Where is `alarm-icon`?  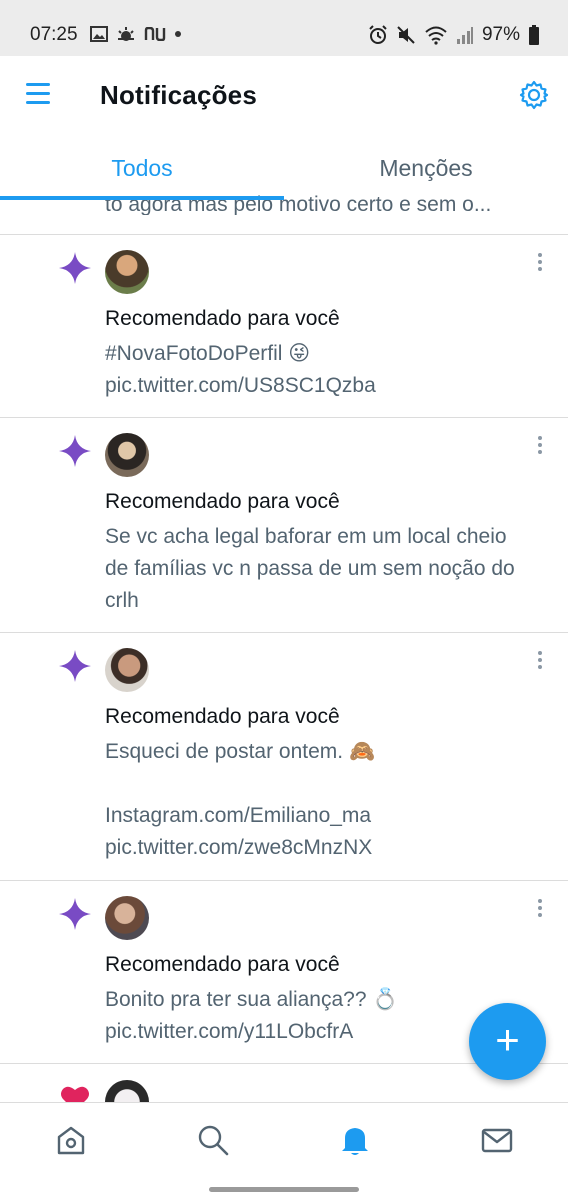
alarm-icon is located at coordinates (378, 34).